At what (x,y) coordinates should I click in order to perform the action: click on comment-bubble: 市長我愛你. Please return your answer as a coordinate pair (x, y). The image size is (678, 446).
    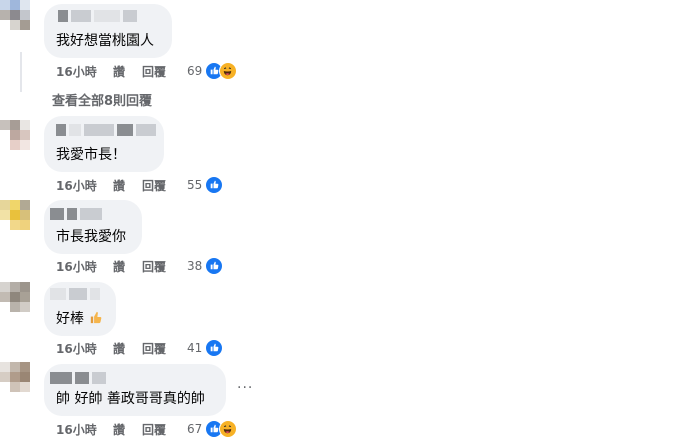
    Looking at the image, I should click on (93, 227).